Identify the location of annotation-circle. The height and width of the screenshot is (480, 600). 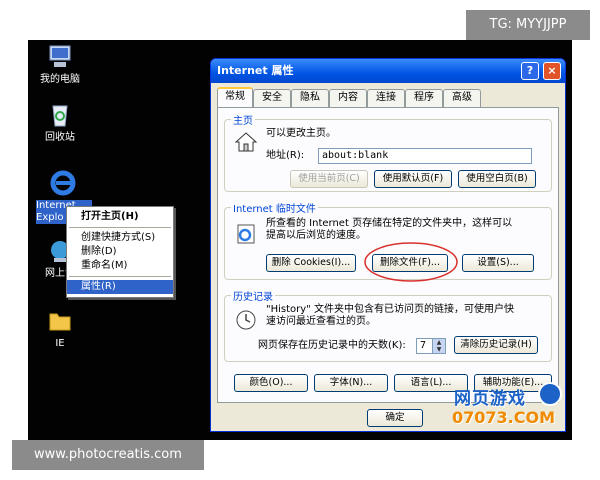
(411, 262).